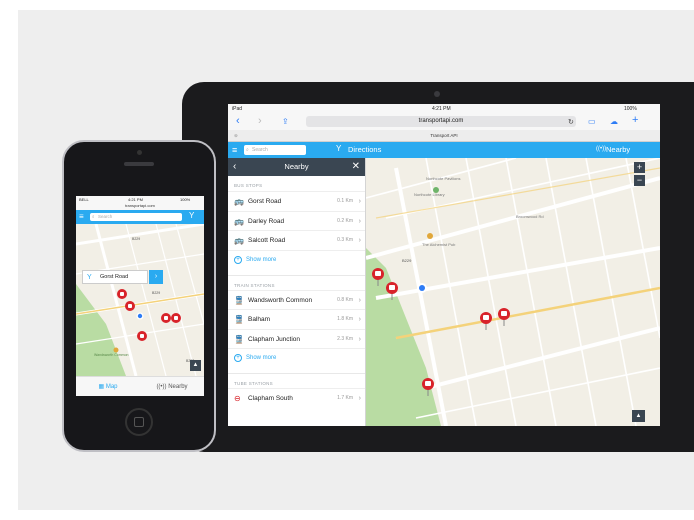  Describe the element at coordinates (178, 387) in the screenshot. I see `tab-nearby-label: Nearby` at that location.